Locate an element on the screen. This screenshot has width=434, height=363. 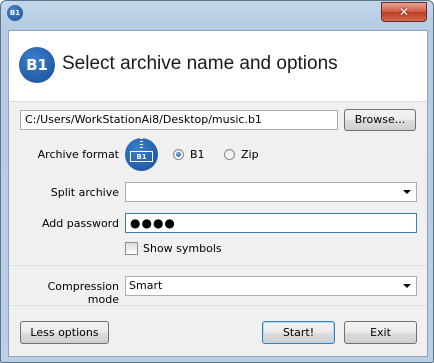
archive-path-input: C:/Users/WorkStationAi8/Desktop/music.b1 is located at coordinates (179, 120).